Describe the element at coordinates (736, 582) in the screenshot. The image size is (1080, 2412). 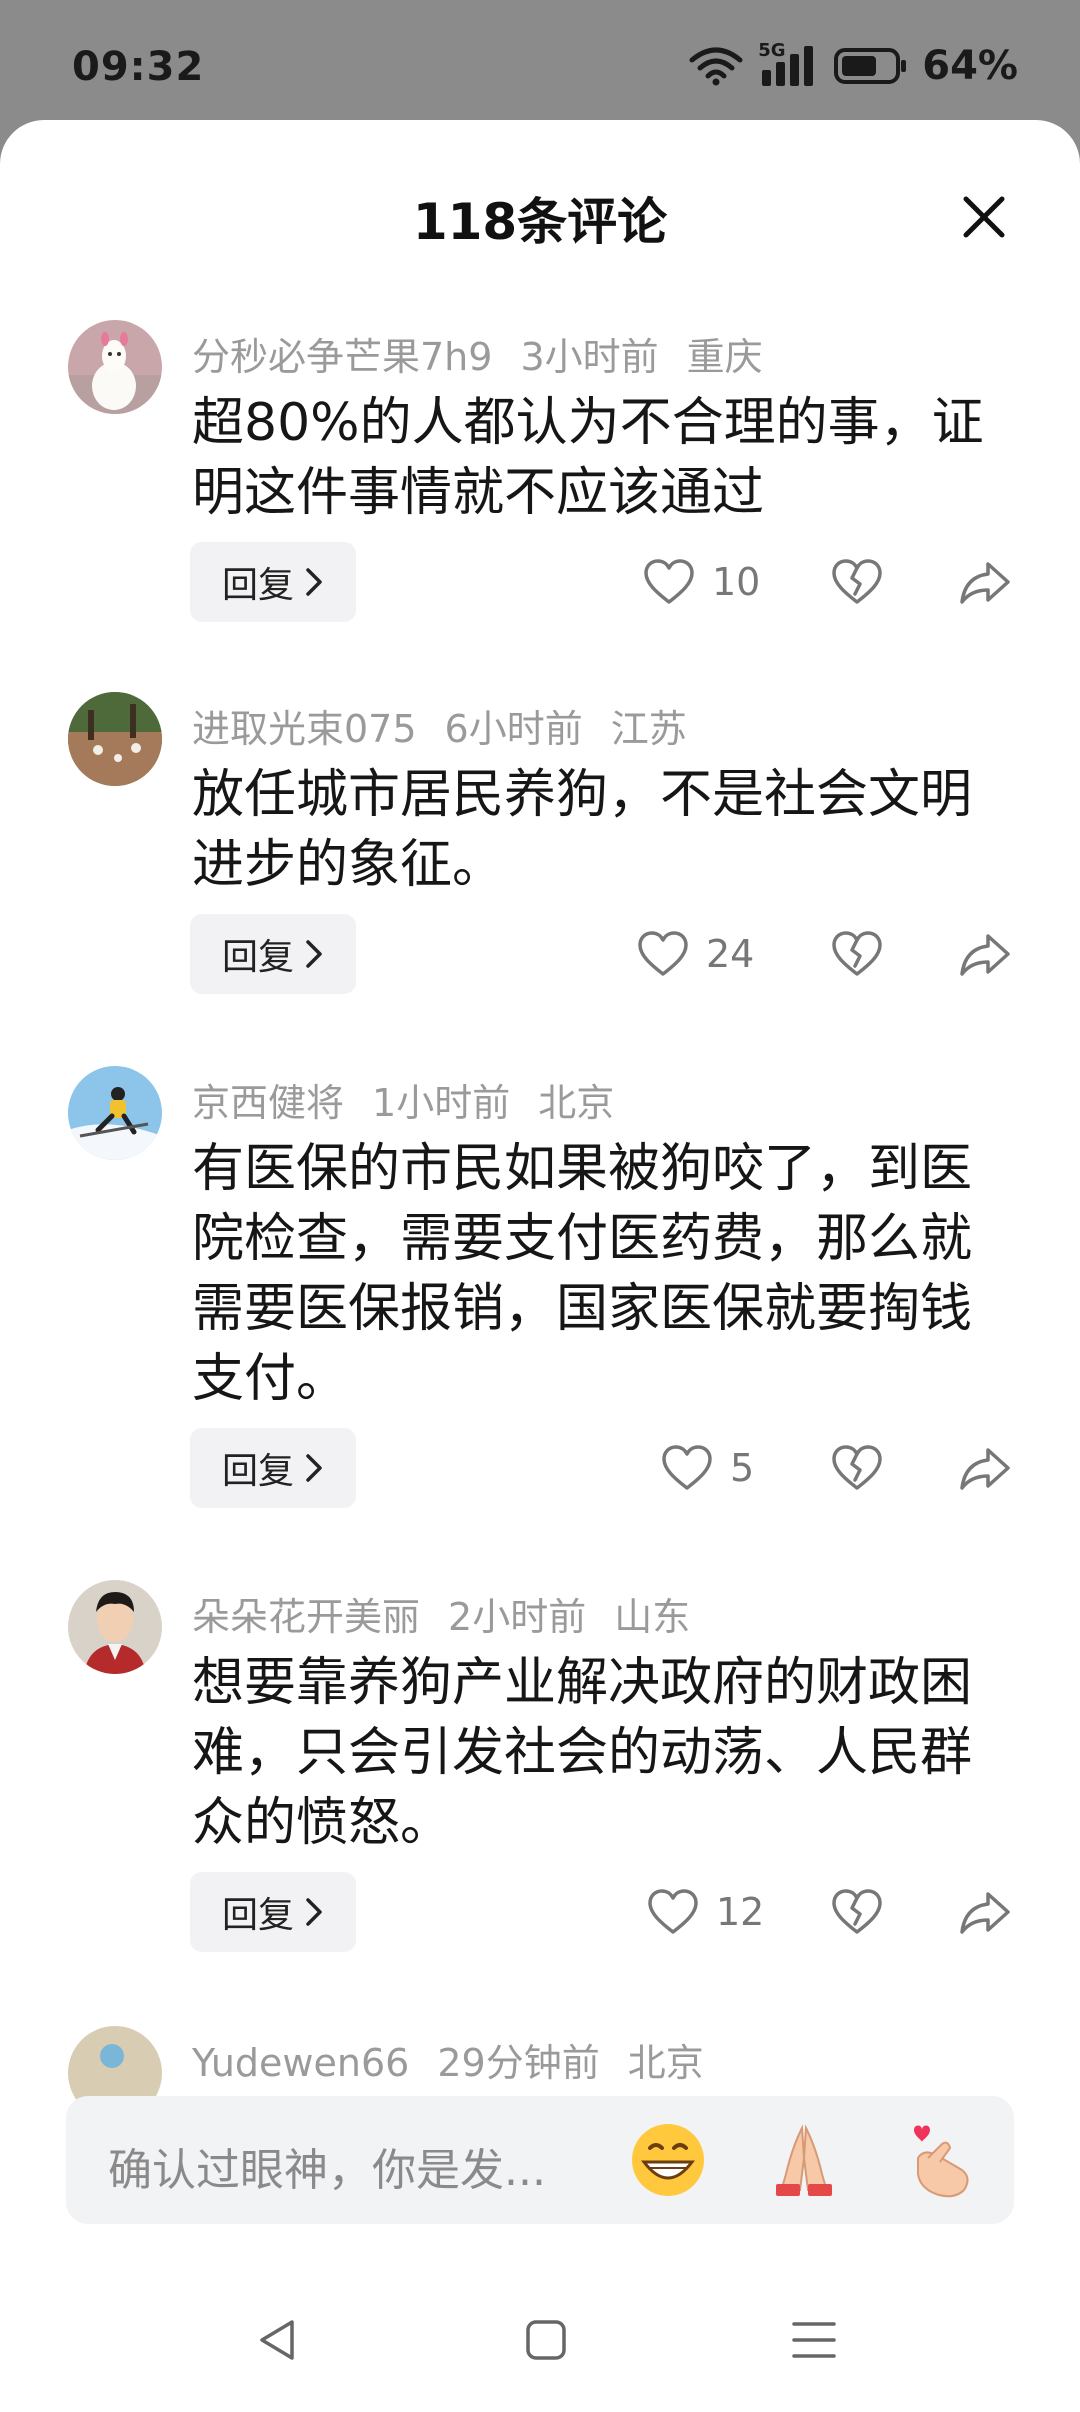
I see `like-count: 10` at that location.